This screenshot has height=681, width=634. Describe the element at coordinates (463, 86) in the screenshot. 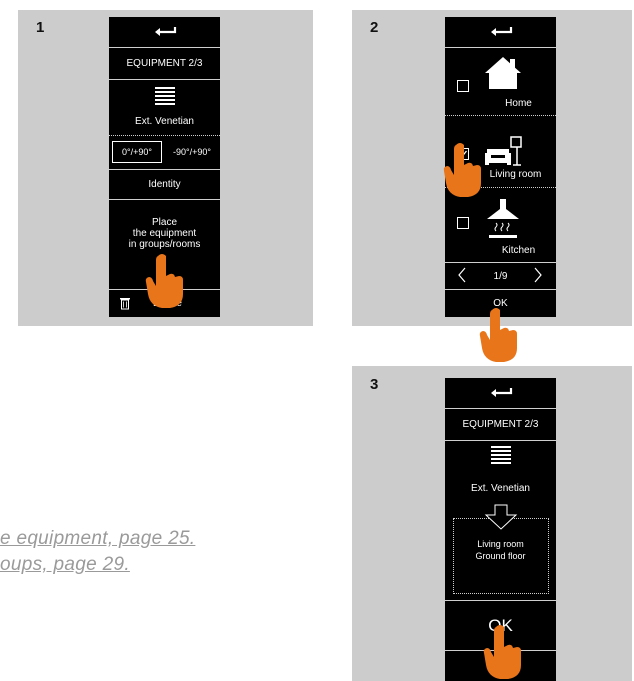

I see `home-checkbox` at that location.